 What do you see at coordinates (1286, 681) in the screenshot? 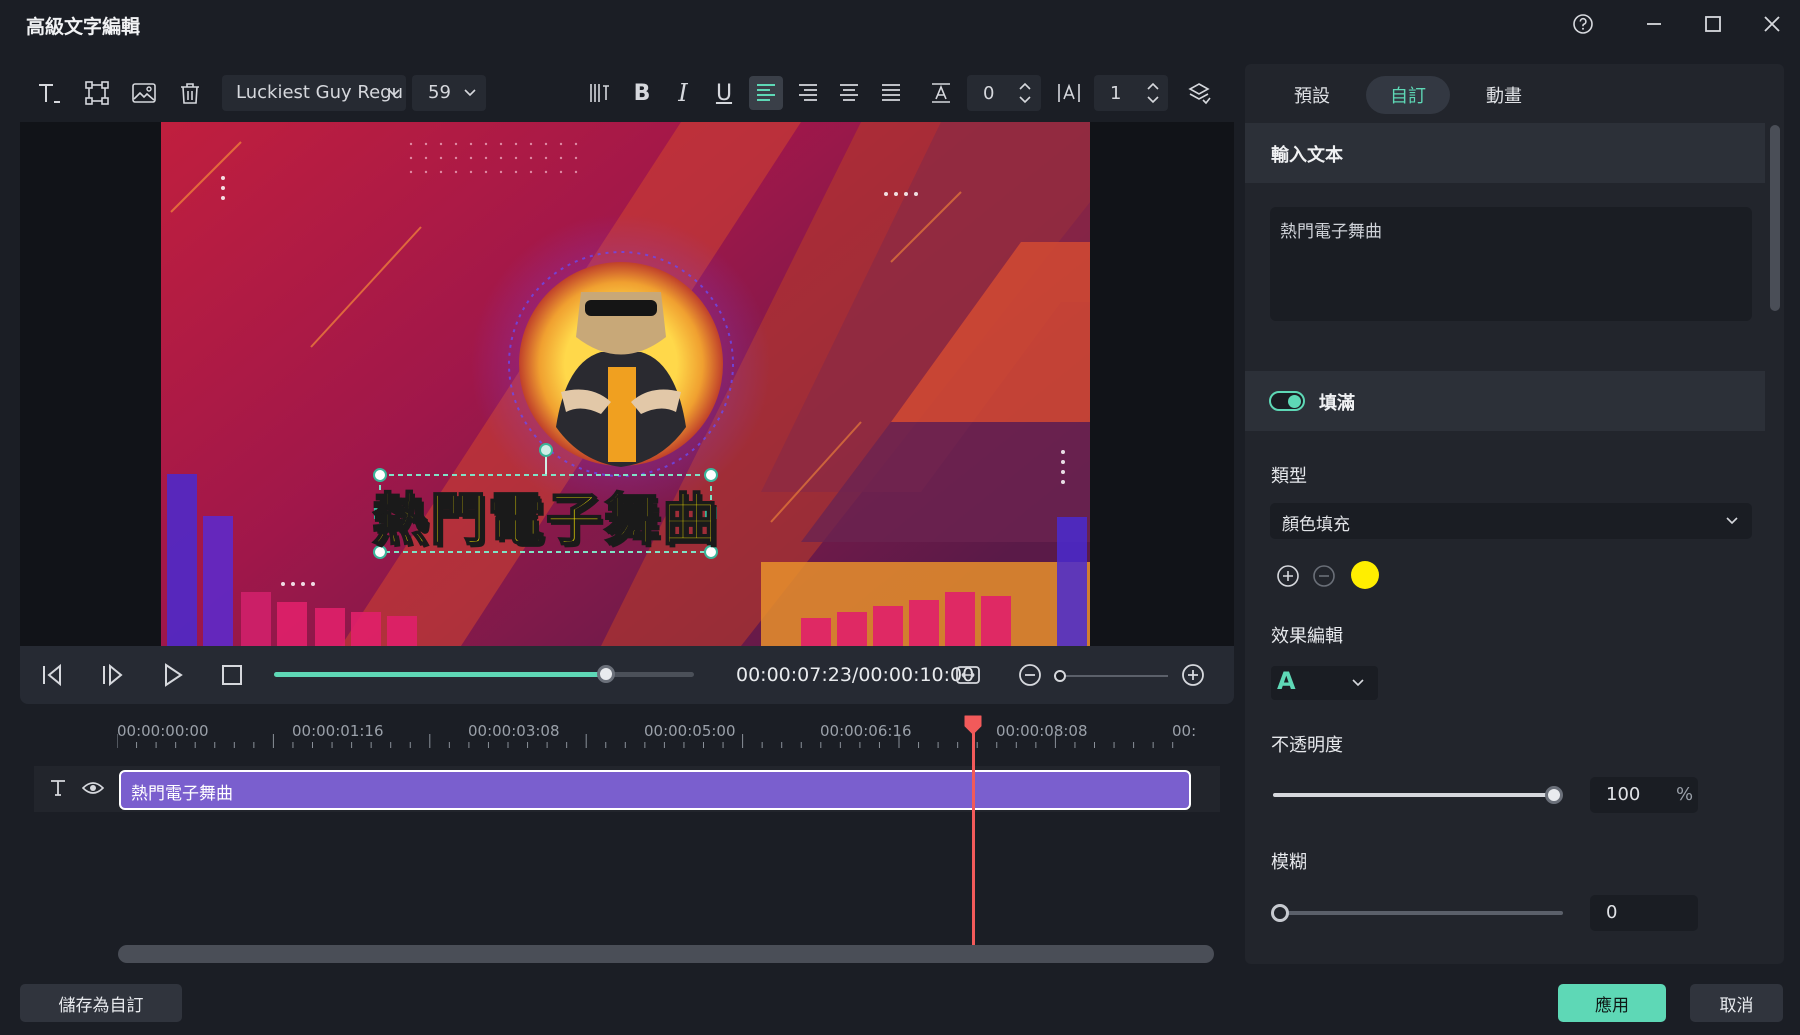
I see `effect-preview-glyph: A` at bounding box center [1286, 681].